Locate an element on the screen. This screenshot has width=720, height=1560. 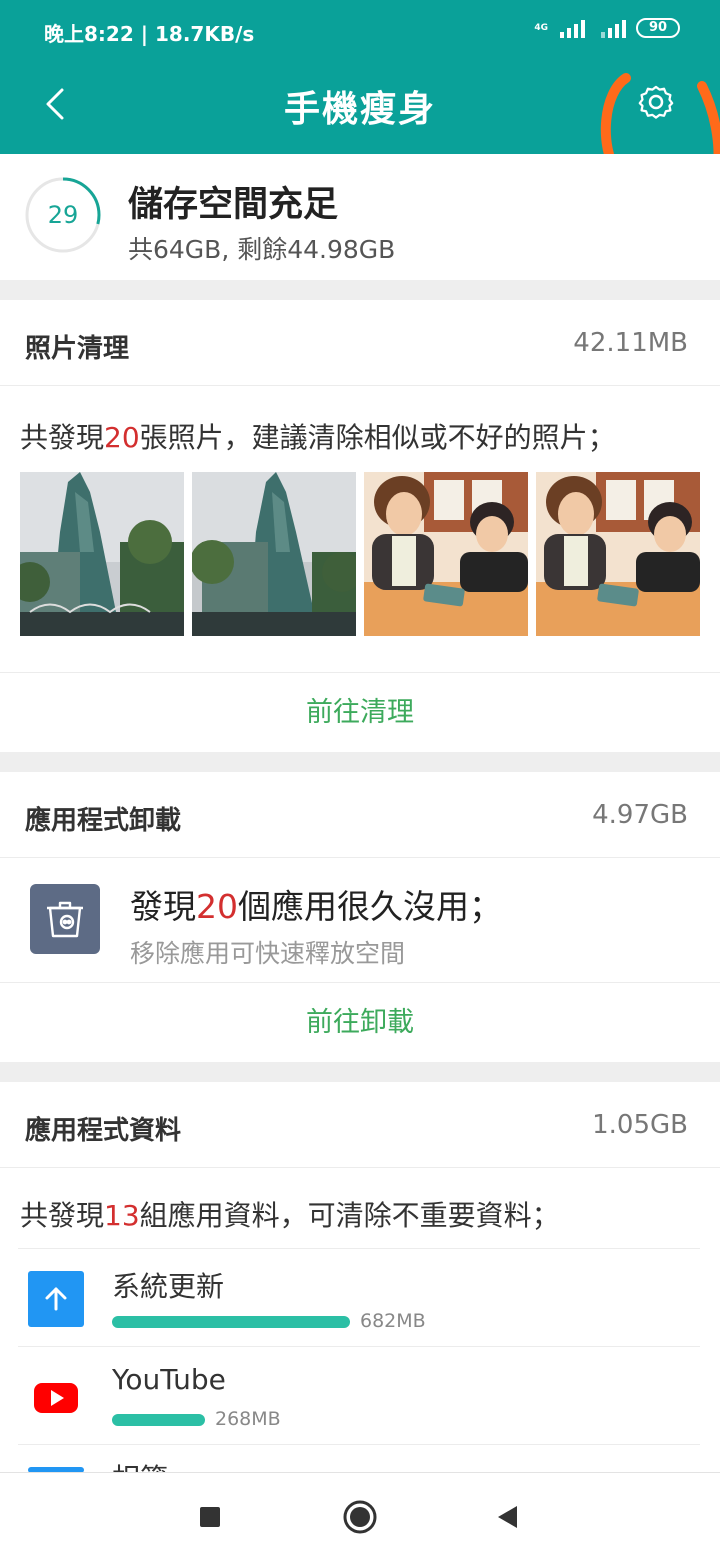
photo-count: 20 is located at coordinates (122, 437).